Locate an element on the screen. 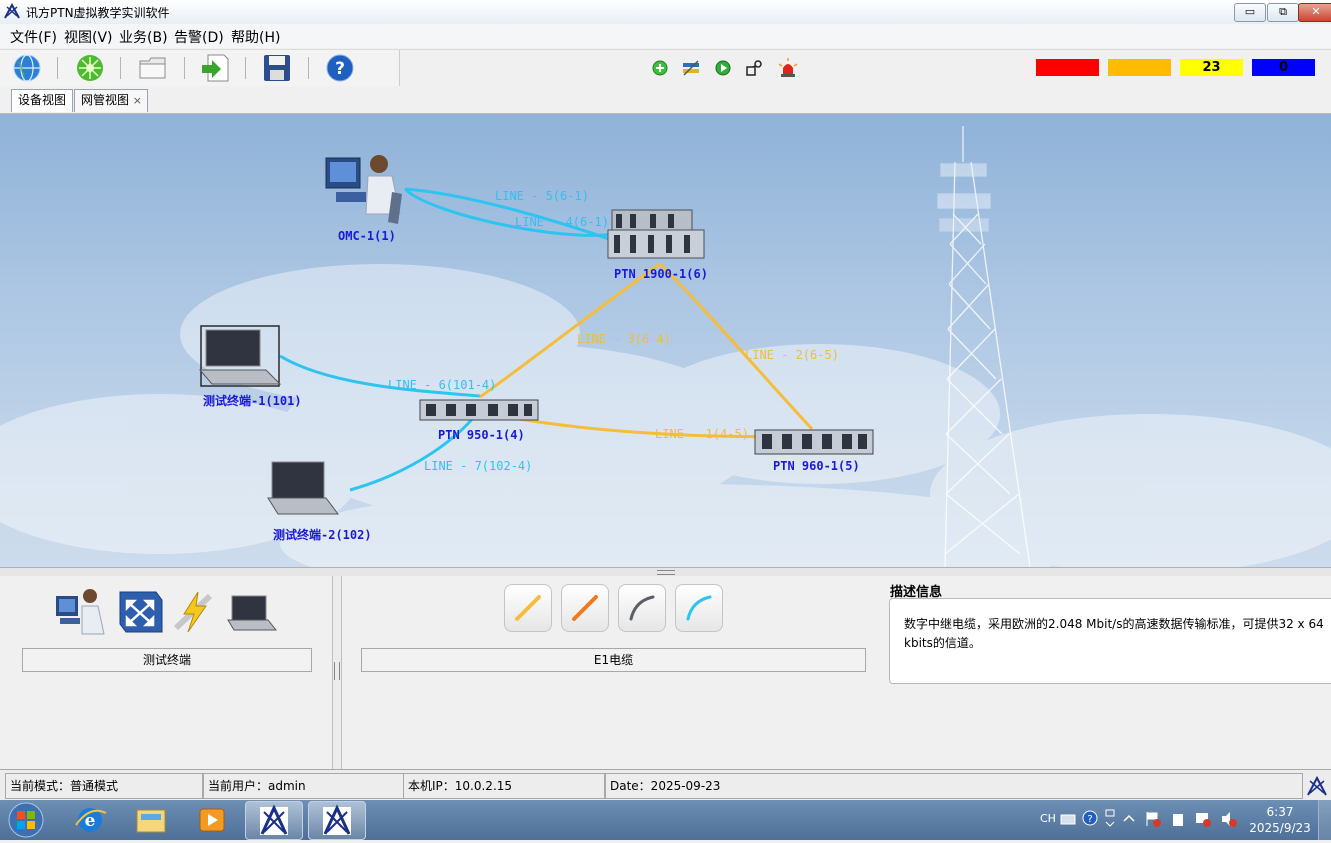 The width and height of the screenshot is (1331, 843). taskbar-explorer is located at coordinates (151, 819).